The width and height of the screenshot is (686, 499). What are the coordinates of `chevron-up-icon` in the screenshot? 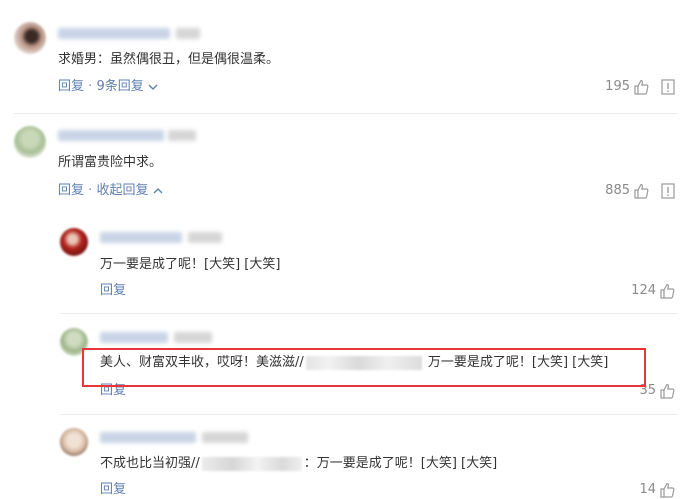 It's located at (158, 191).